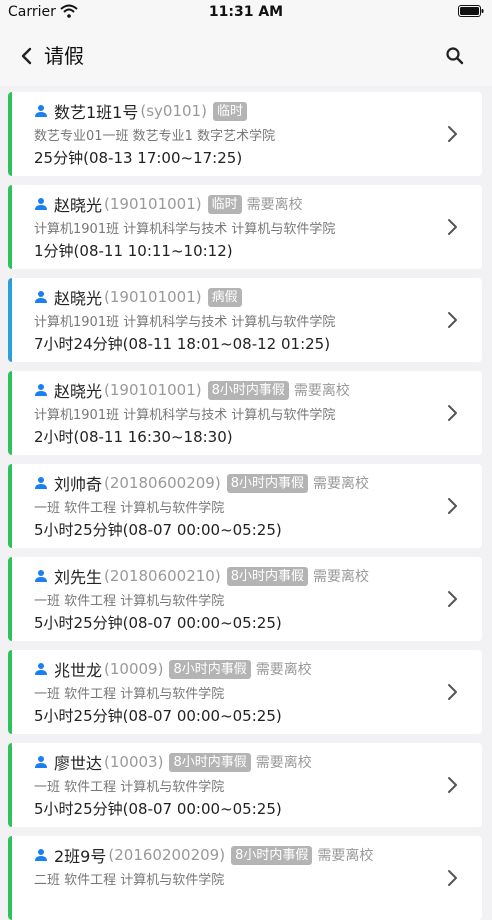 Image resolution: width=492 pixels, height=920 pixels. I want to click on clock: 11:31 AM, so click(246, 12).